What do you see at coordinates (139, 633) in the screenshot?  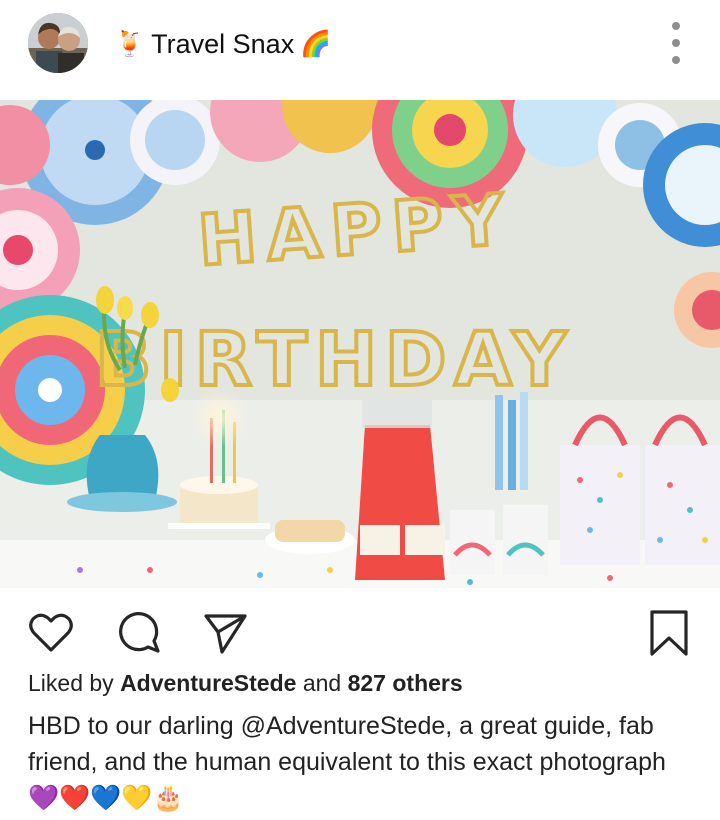 I see `comment-bubble-icon` at bounding box center [139, 633].